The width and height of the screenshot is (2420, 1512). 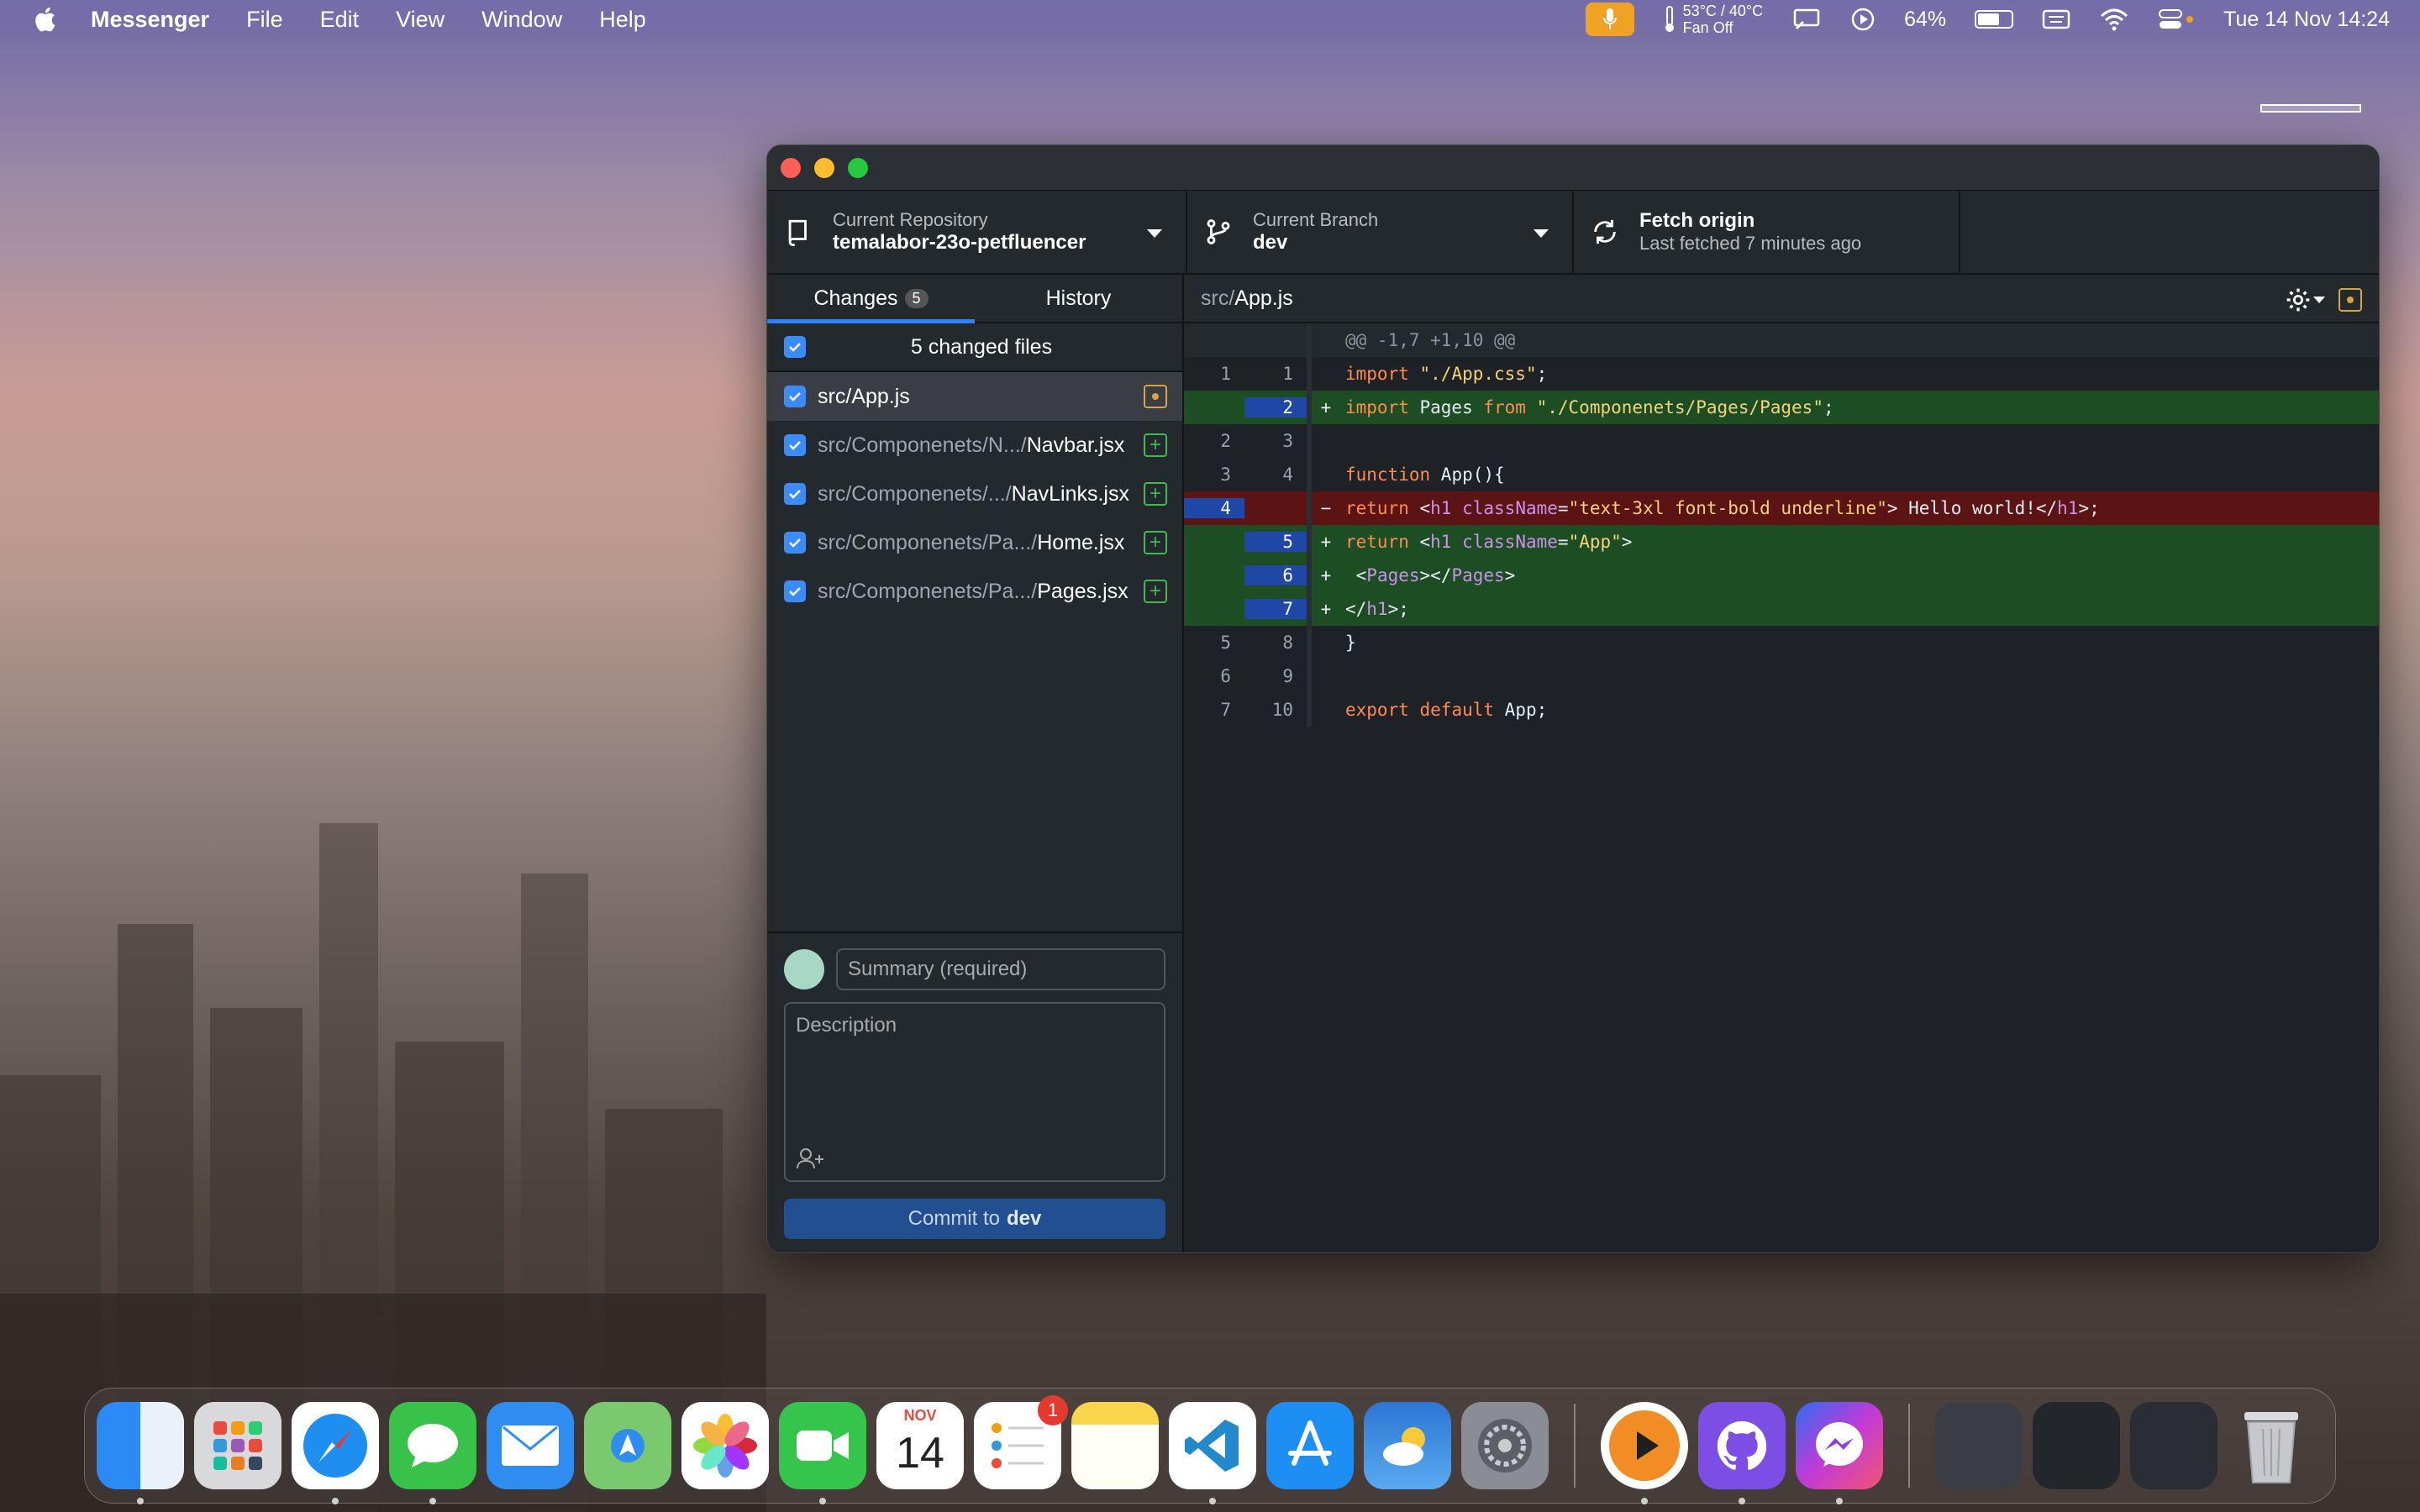 I want to click on code-text: </h1>;, so click(x=1377, y=609).